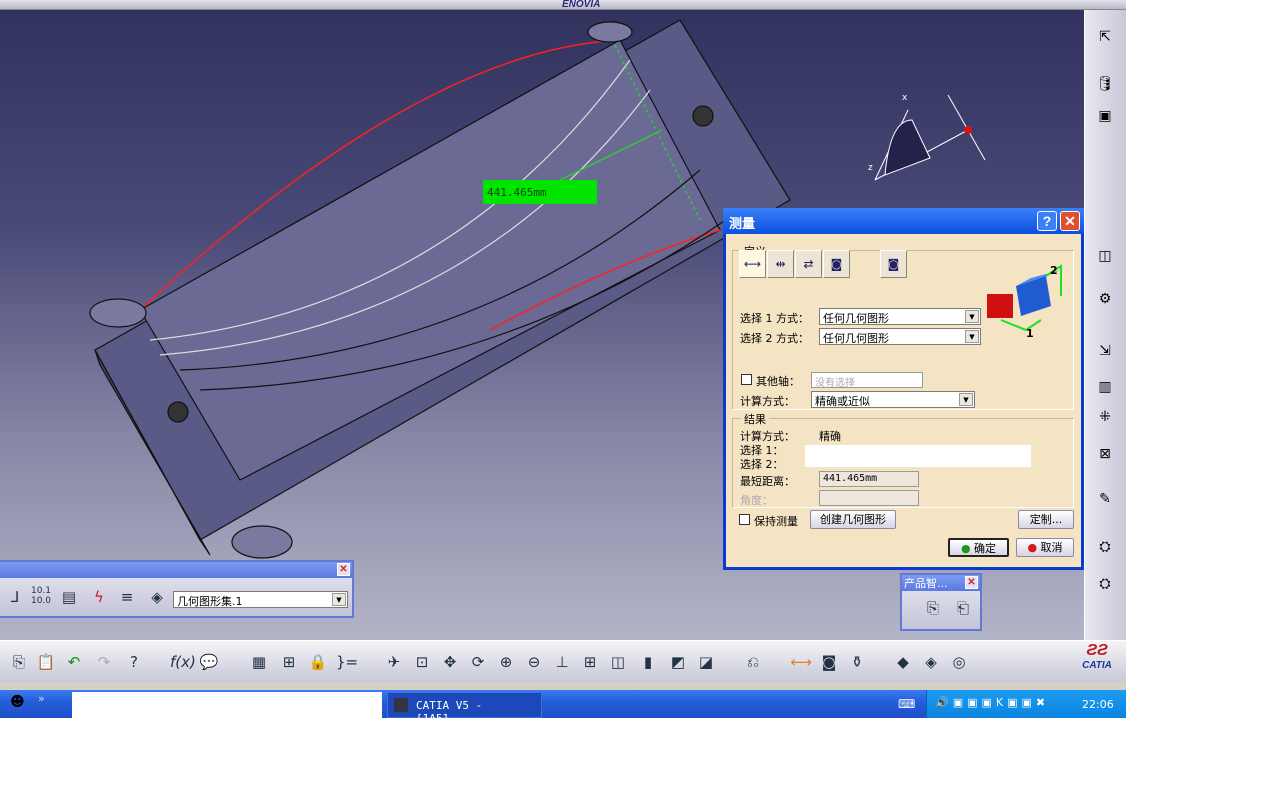 The height and width of the screenshot is (800, 1280). I want to click on geometry-set-icon: ◈, so click(157, 597).